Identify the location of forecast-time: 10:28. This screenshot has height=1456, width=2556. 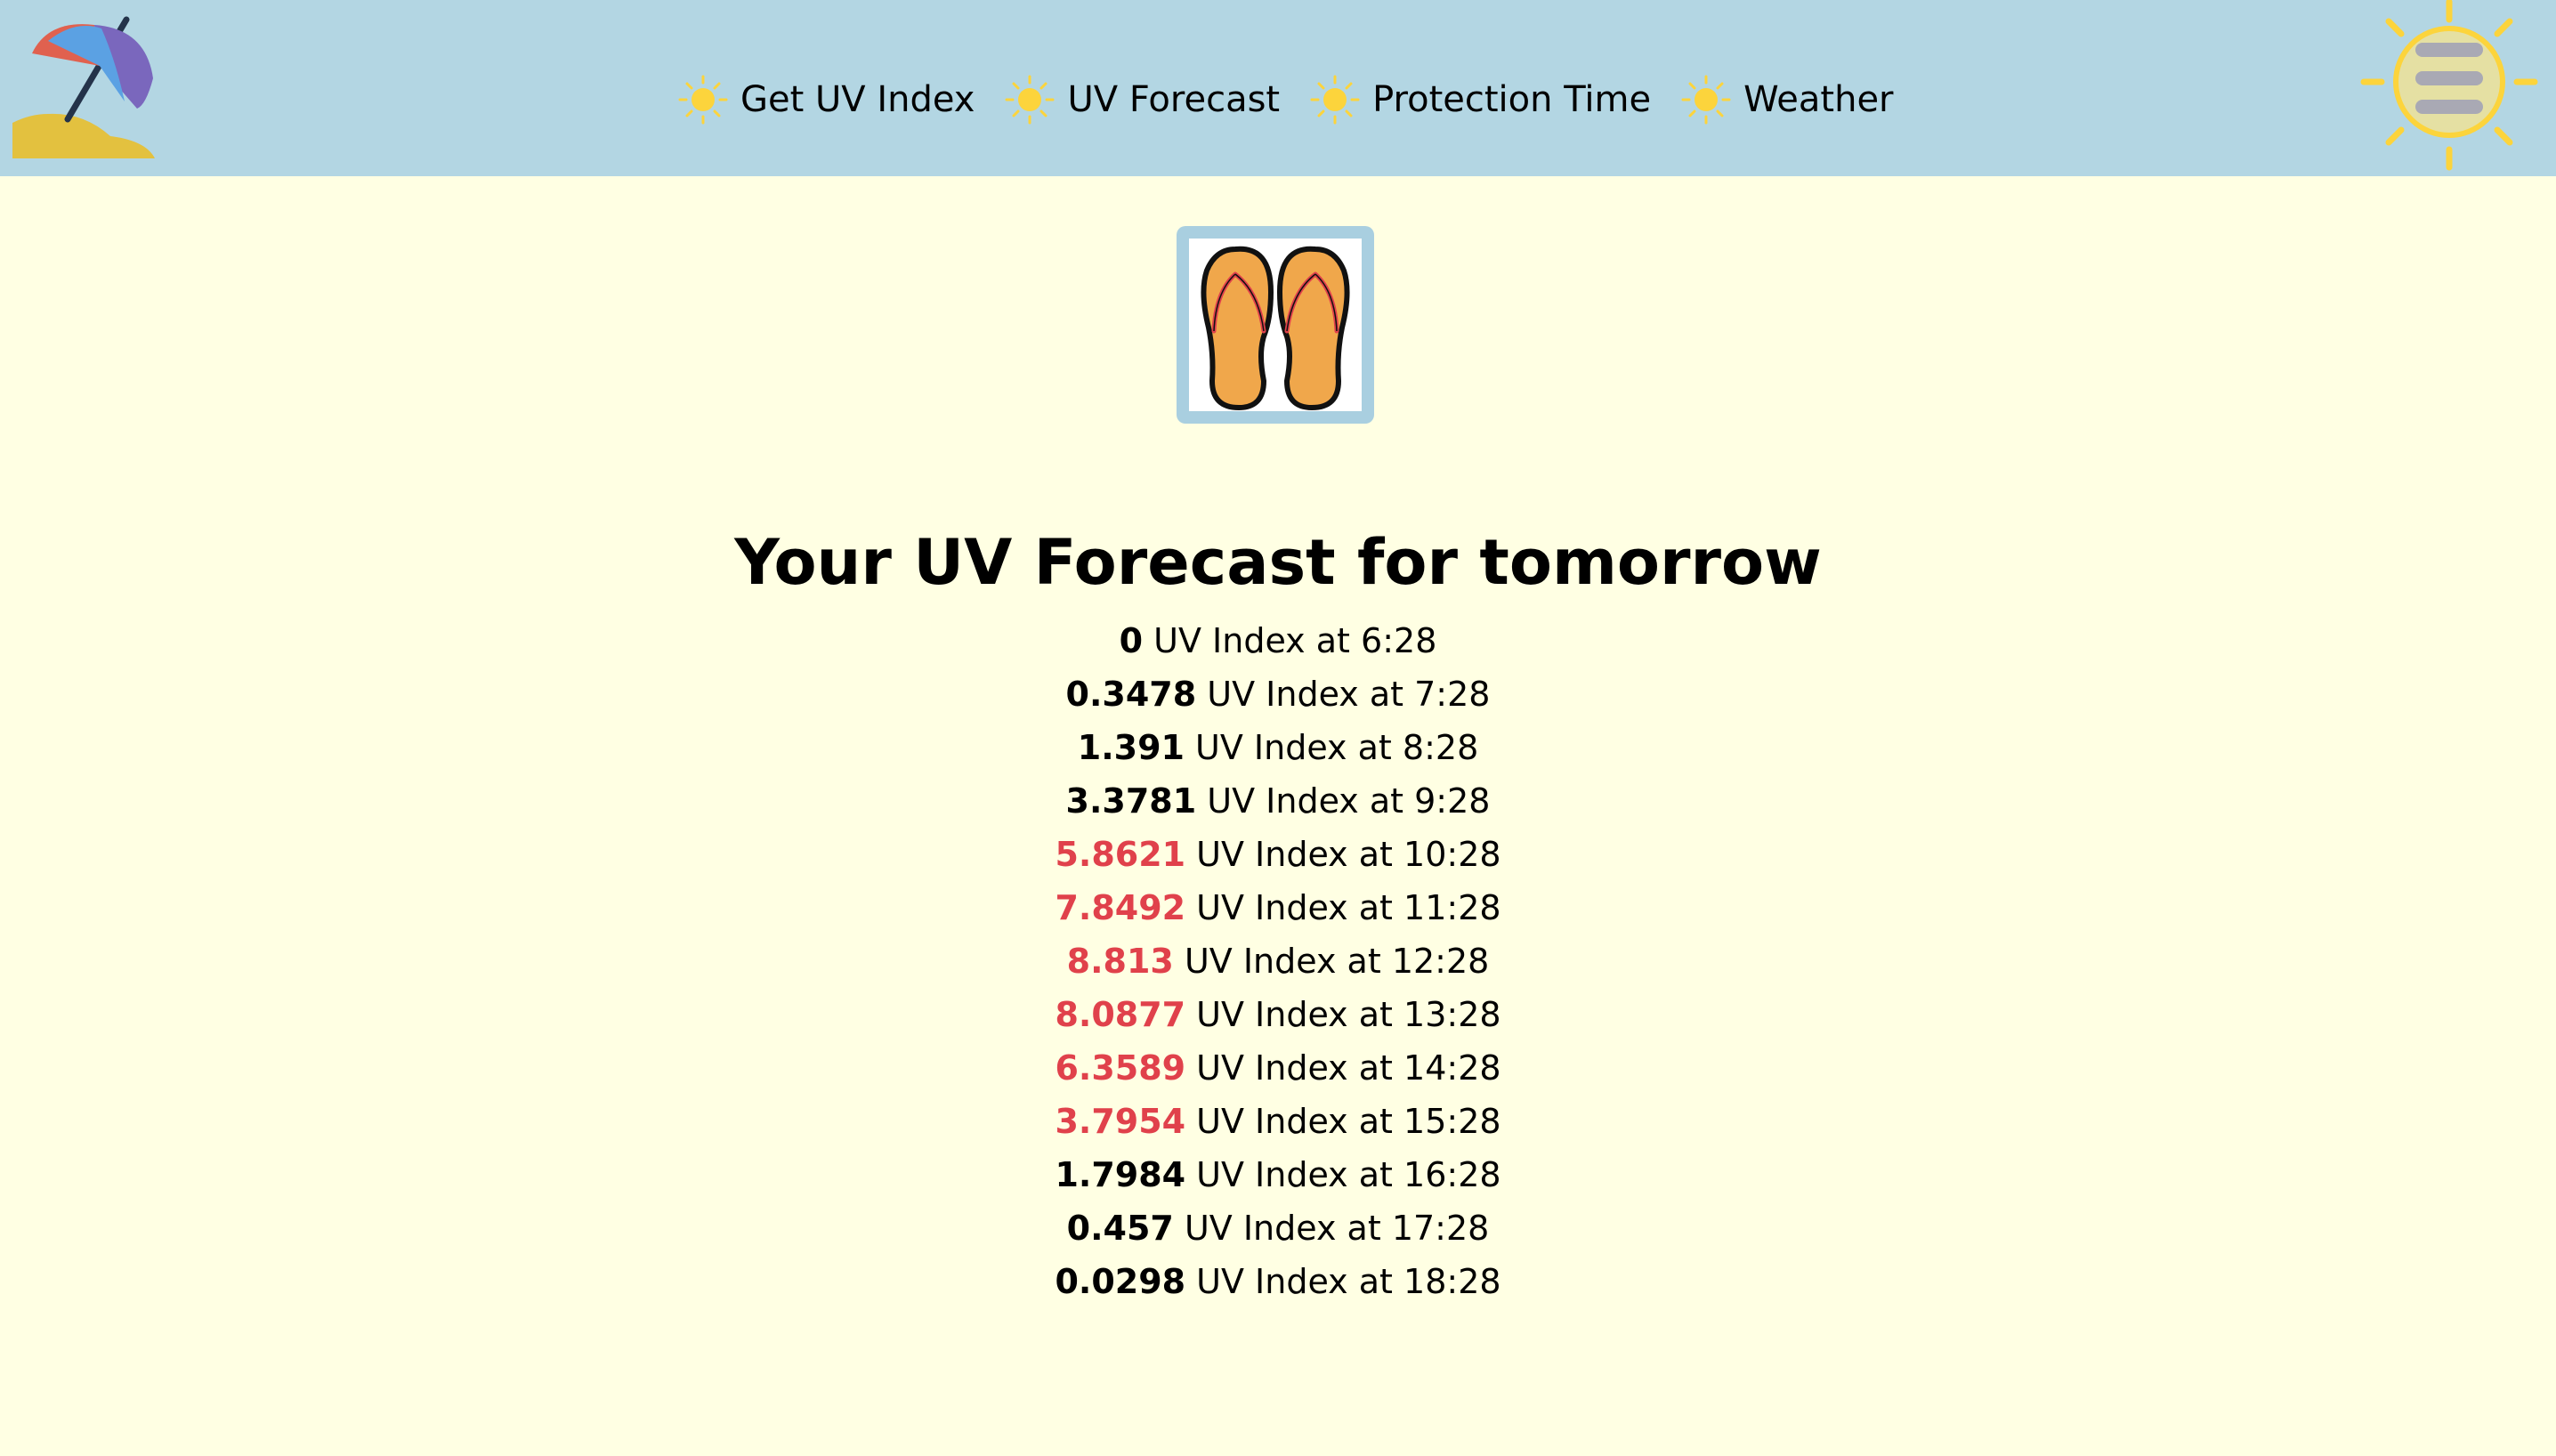
(1452, 854).